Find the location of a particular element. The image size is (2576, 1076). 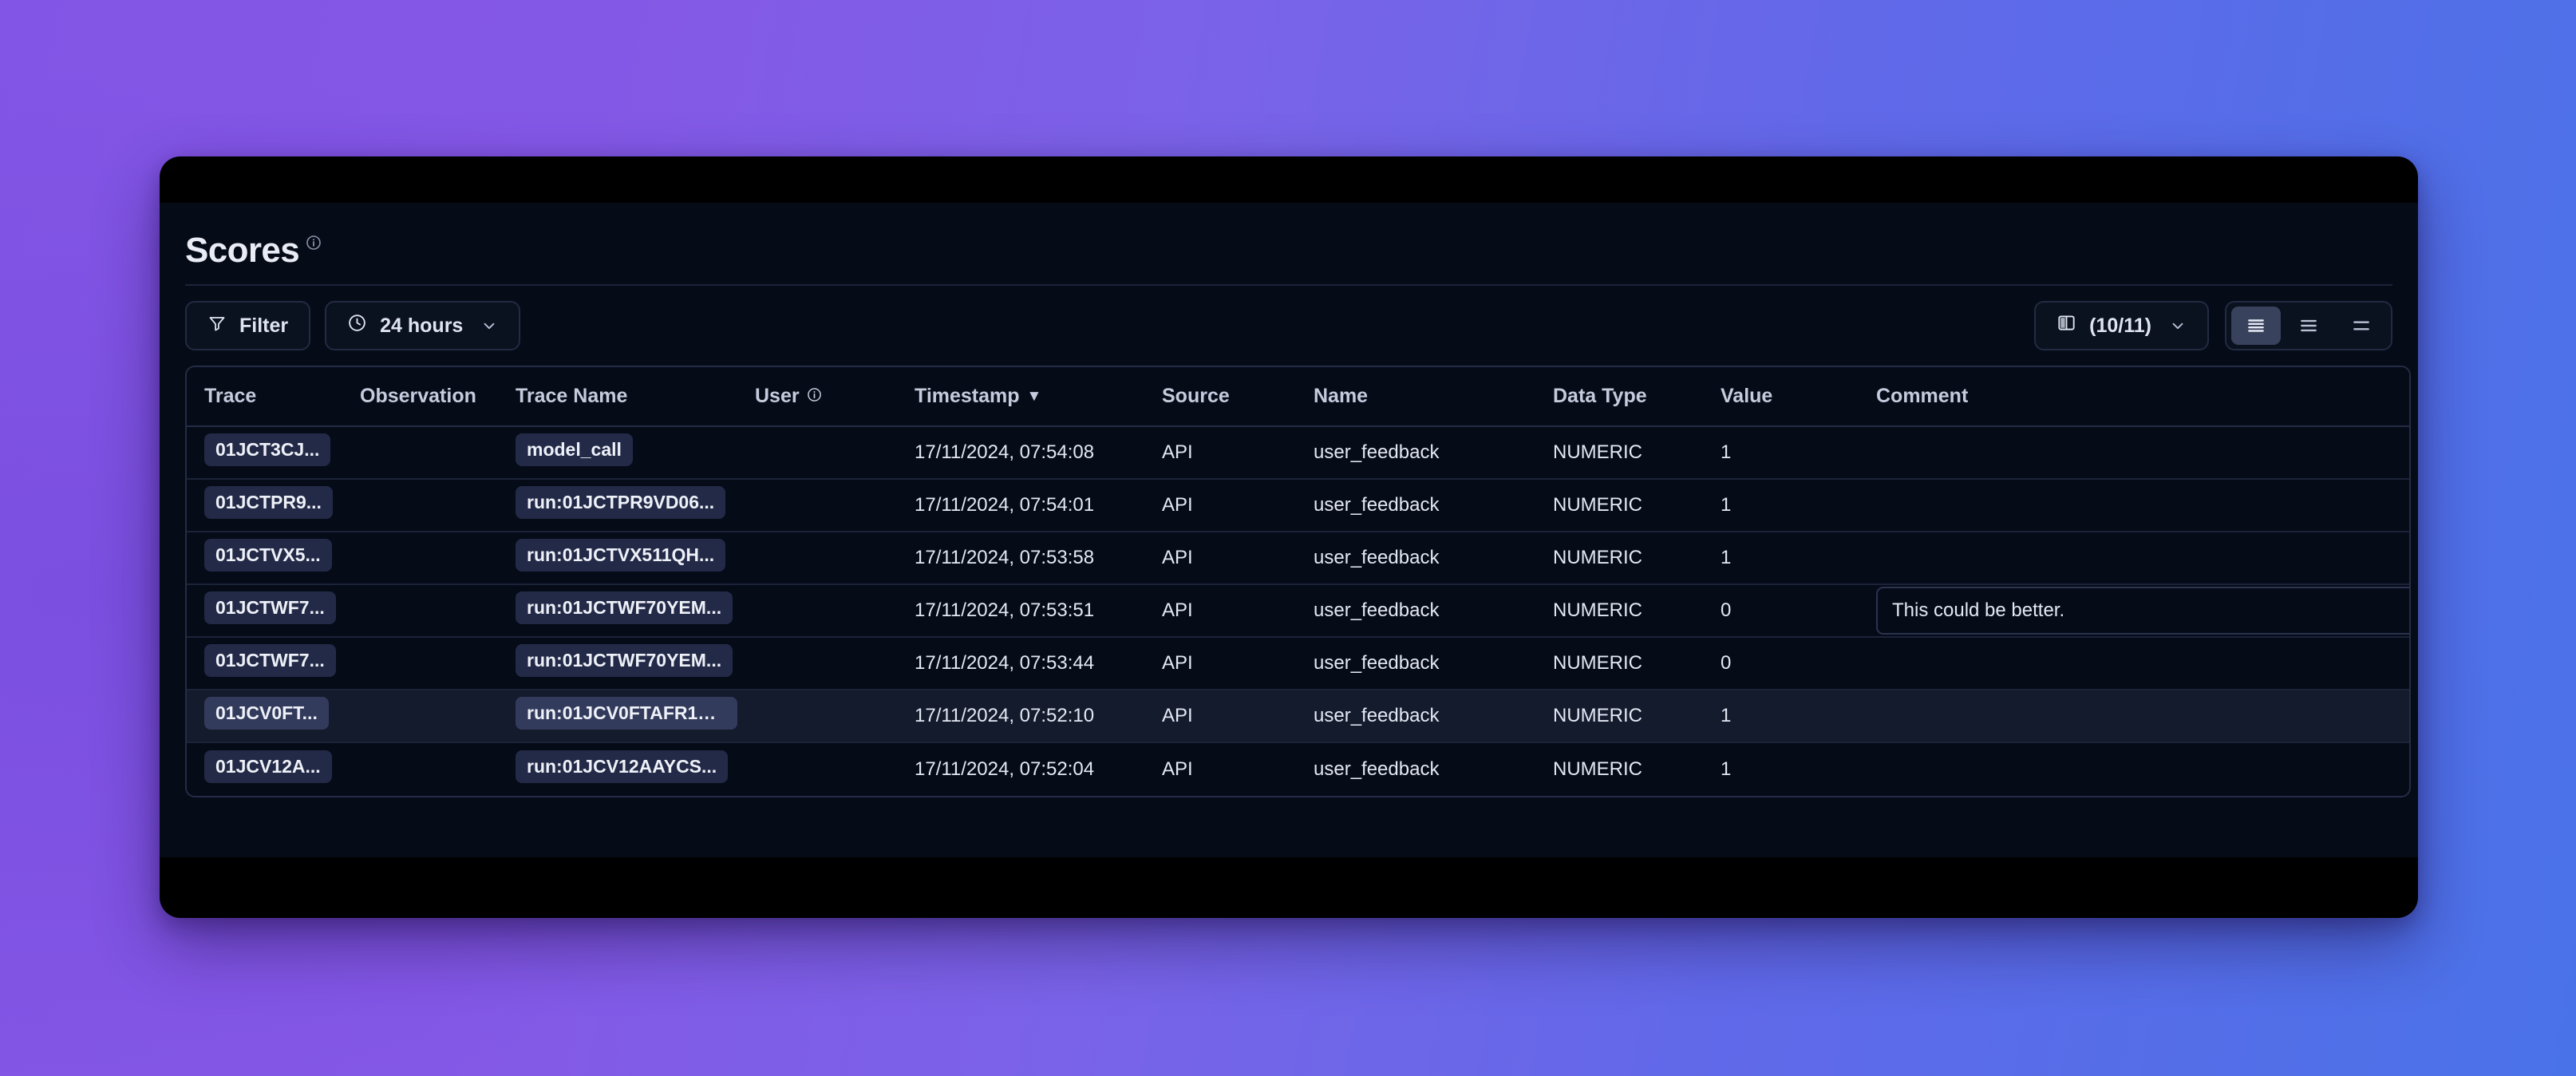

column-header-user: User is located at coordinates (817, 397).